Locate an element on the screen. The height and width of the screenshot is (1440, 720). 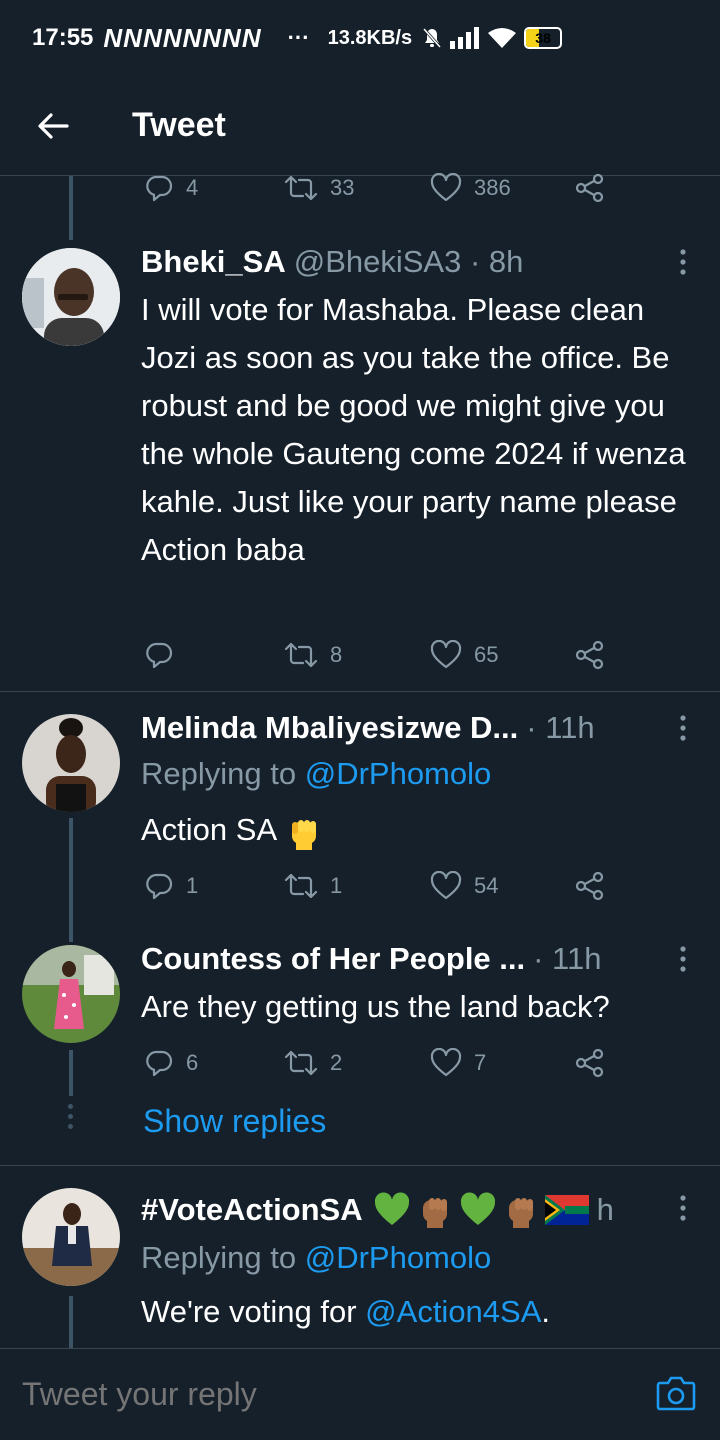
wifi-icon is located at coordinates (502, 38).